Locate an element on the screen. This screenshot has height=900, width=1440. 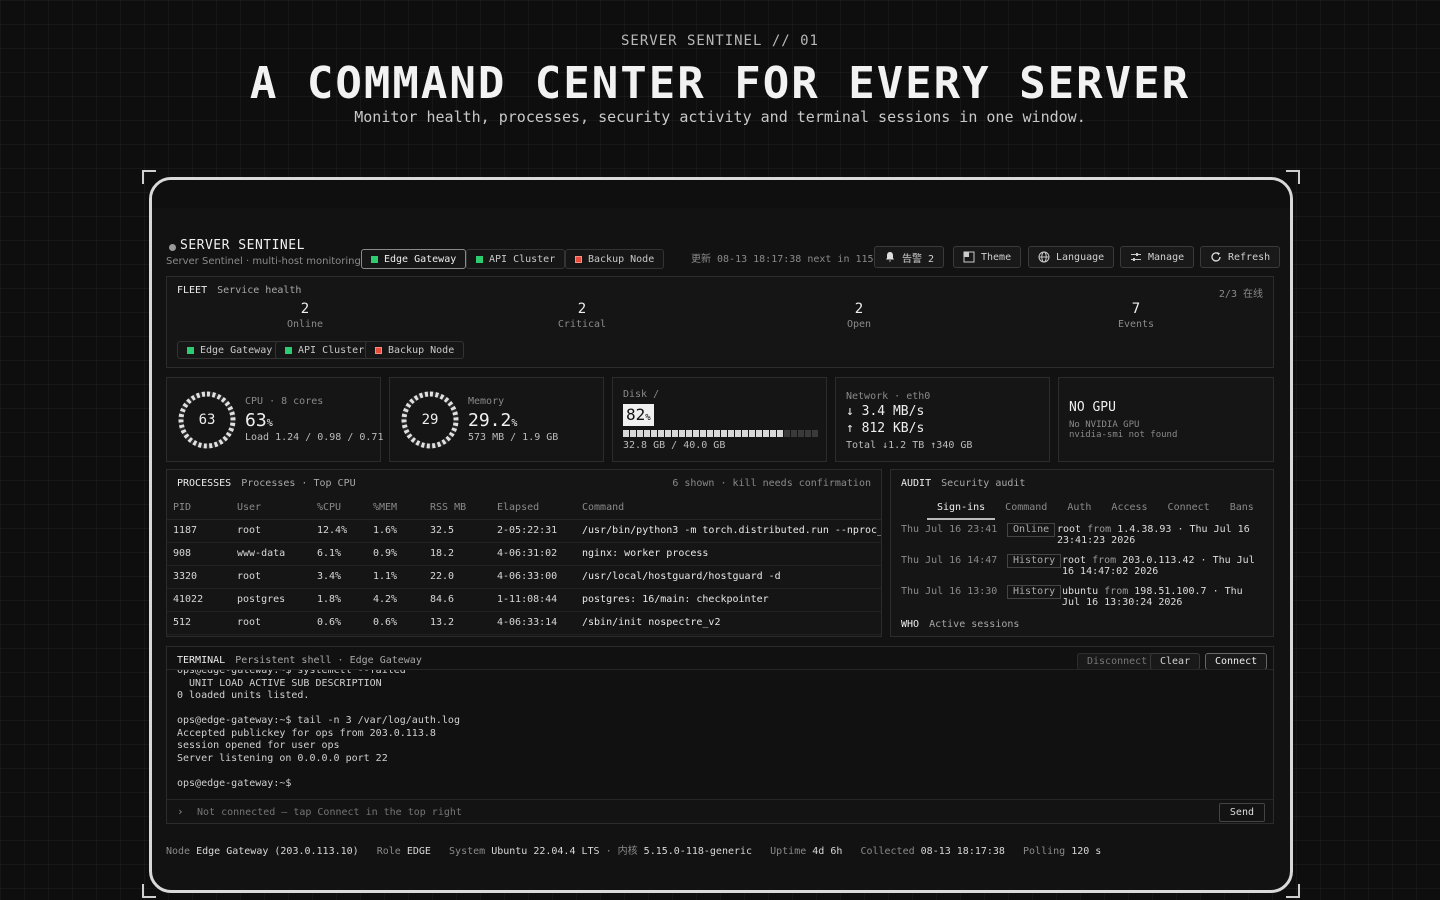
language-button: Language is located at coordinates (1071, 257).